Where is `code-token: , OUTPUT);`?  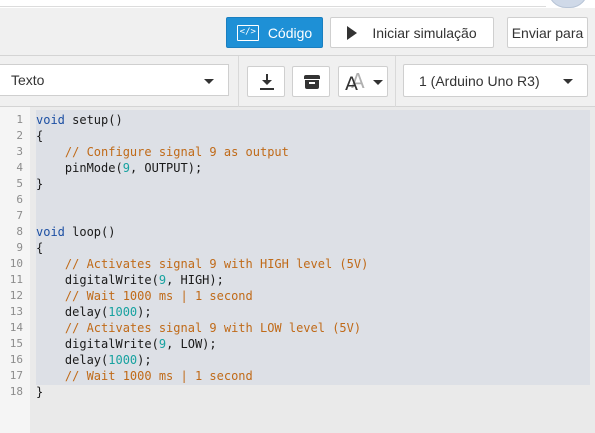 code-token: , OUTPUT); is located at coordinates (166, 168).